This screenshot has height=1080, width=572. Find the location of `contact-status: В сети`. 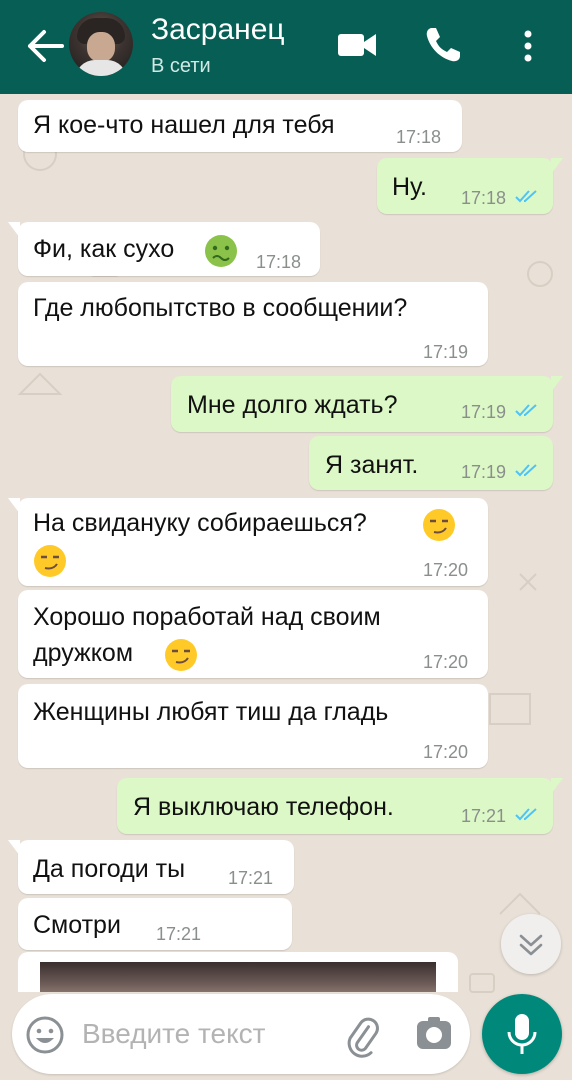

contact-status: В сети is located at coordinates (181, 66).